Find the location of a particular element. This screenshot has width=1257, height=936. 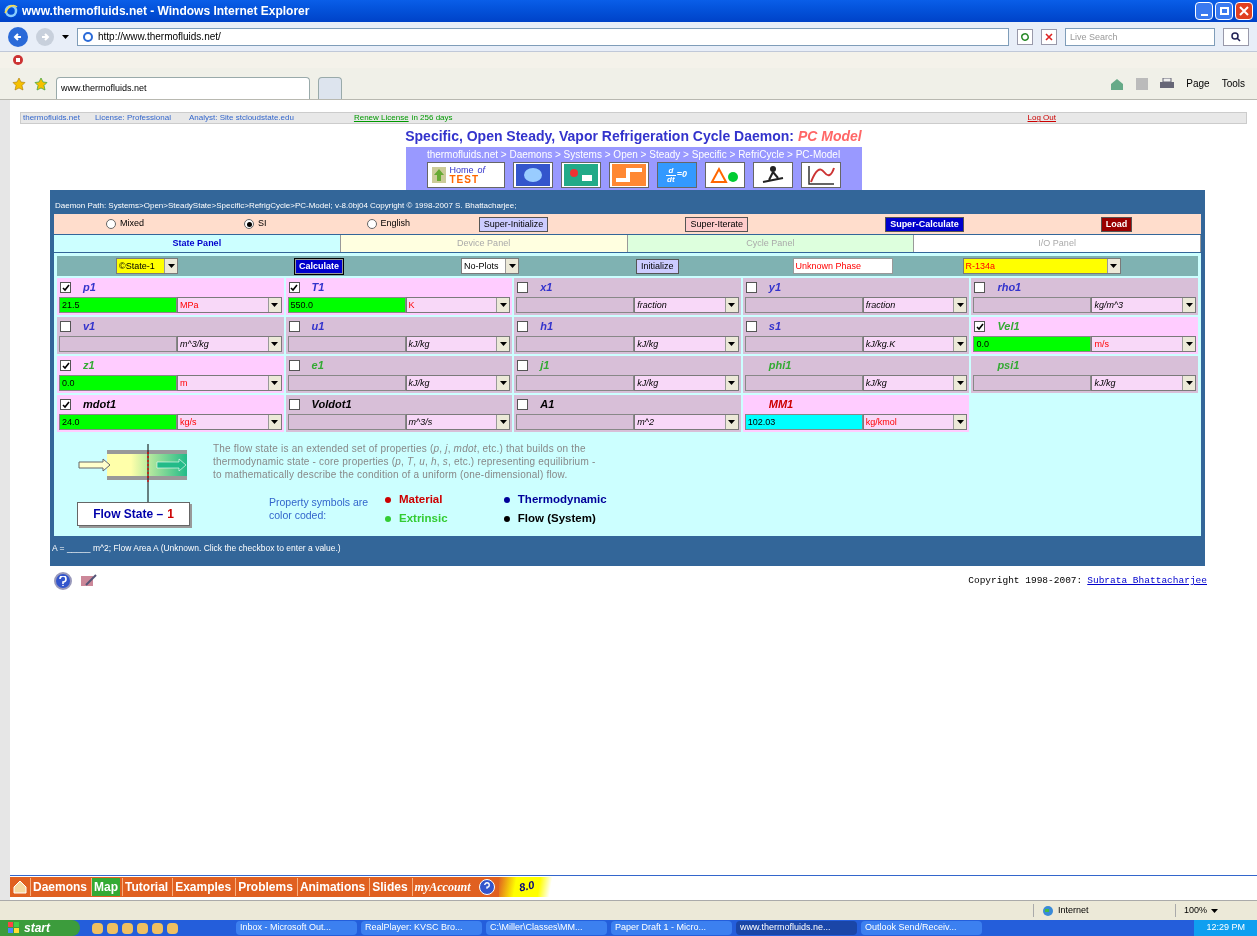

calculate-button: Calculate is located at coordinates (319, 266).